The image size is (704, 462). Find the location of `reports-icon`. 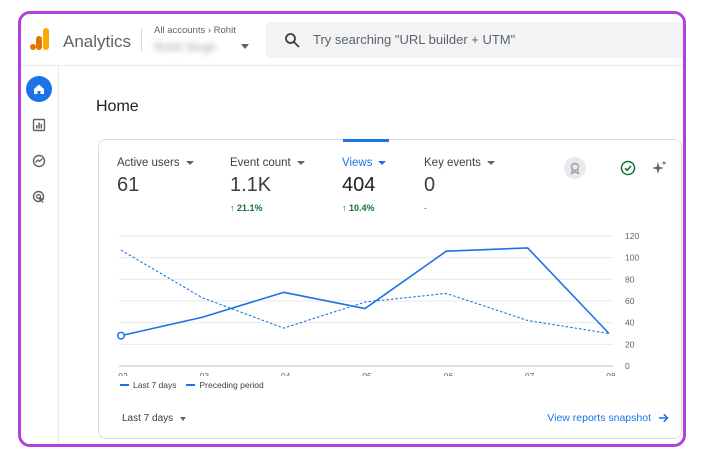

reports-icon is located at coordinates (39, 125).